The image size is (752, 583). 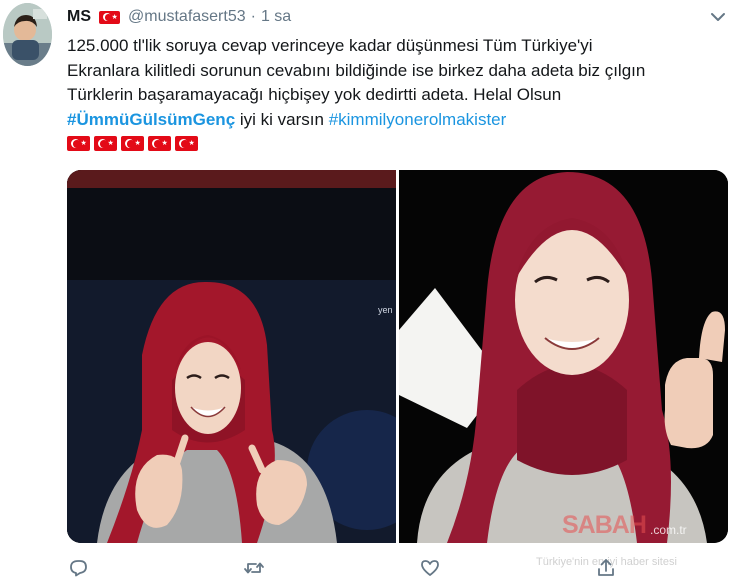 What do you see at coordinates (78, 568) in the screenshot?
I see `reply-icon` at bounding box center [78, 568].